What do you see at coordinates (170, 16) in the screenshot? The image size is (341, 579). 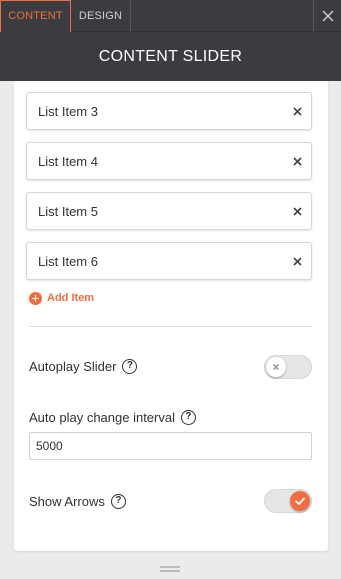 I see `tab-bar: CONTENT DESIGN` at bounding box center [170, 16].